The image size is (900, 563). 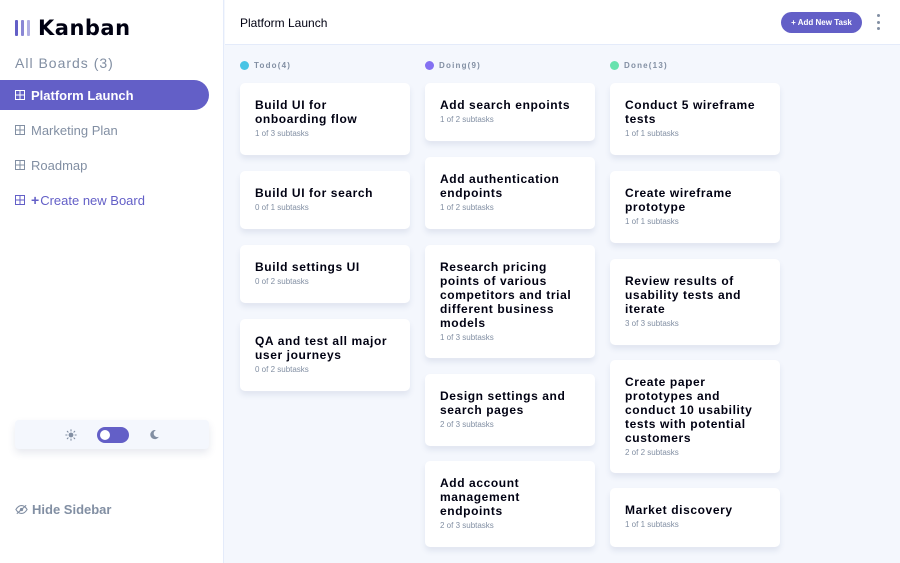 What do you see at coordinates (35, 200) in the screenshot?
I see `plus-icon: +` at bounding box center [35, 200].